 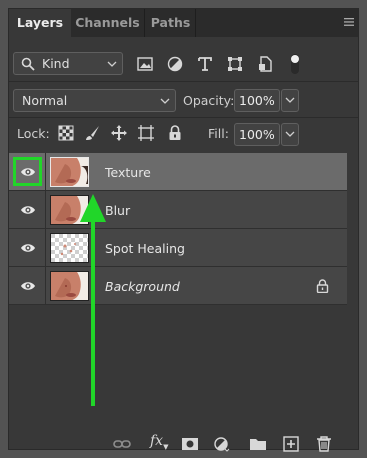 I want to click on layer-row-blur: Blur, so click(x=178, y=210).